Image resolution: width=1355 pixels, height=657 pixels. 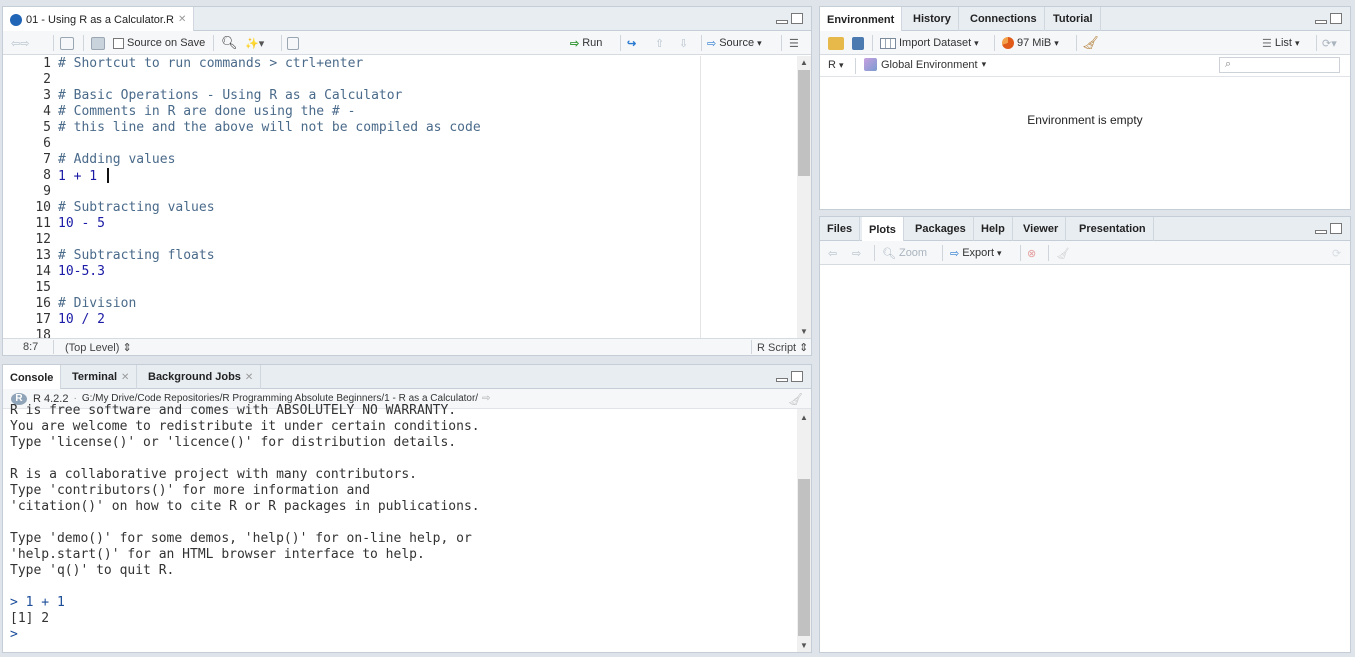 What do you see at coordinates (856, 253) in the screenshot?
I see `next-plot-icon: ⇨` at bounding box center [856, 253].